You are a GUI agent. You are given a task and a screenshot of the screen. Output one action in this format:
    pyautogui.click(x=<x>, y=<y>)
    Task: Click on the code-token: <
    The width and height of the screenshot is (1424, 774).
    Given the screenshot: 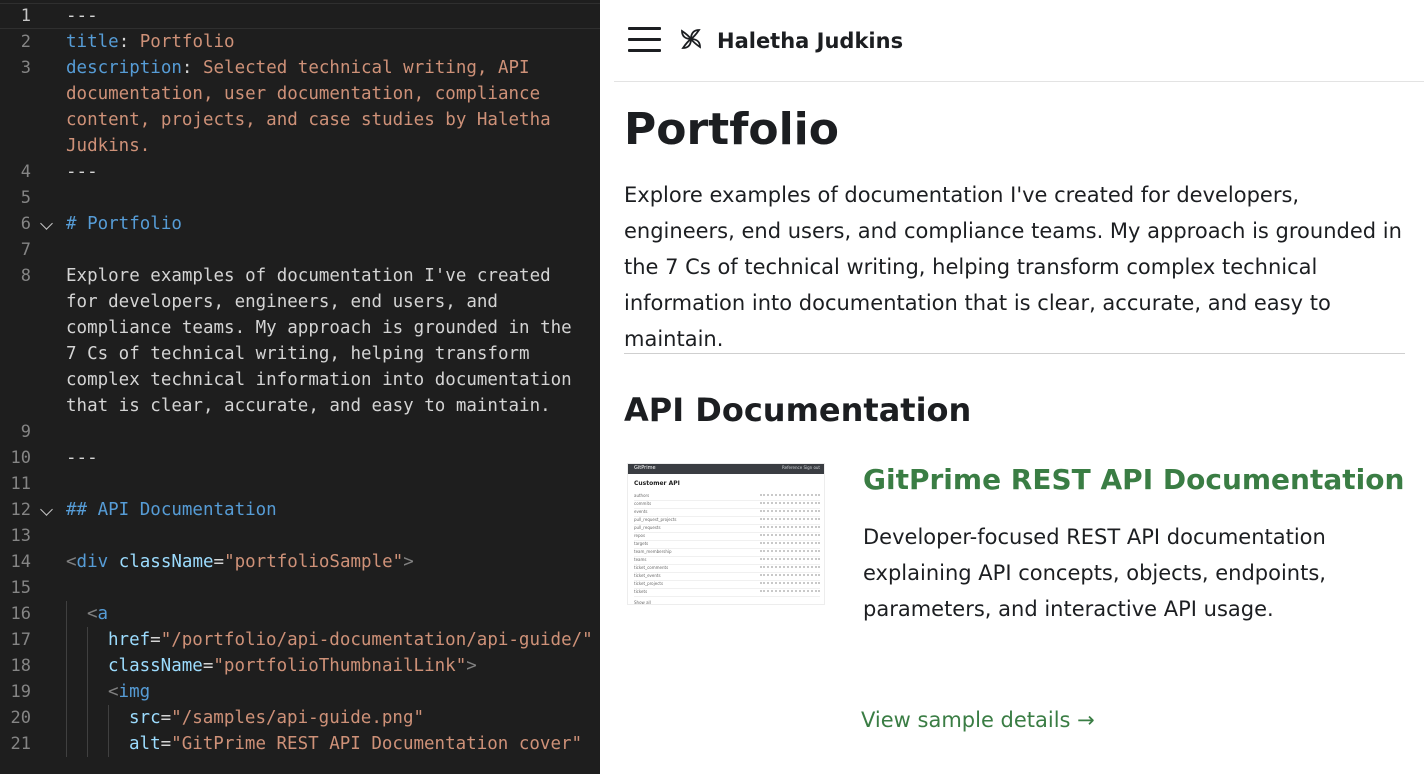 What is the action you would take?
    pyautogui.click(x=92, y=614)
    